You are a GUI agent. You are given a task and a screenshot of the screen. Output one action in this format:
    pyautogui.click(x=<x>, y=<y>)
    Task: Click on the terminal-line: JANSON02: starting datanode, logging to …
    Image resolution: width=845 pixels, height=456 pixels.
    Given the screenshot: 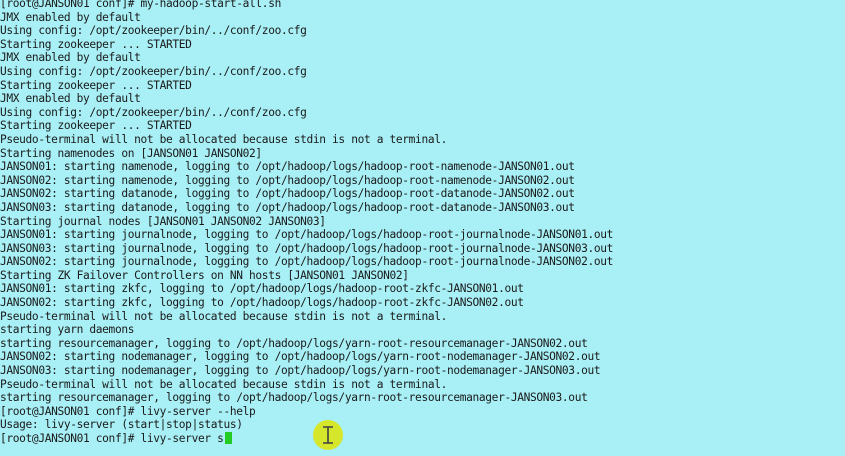 What is the action you would take?
    pyautogui.click(x=287, y=194)
    